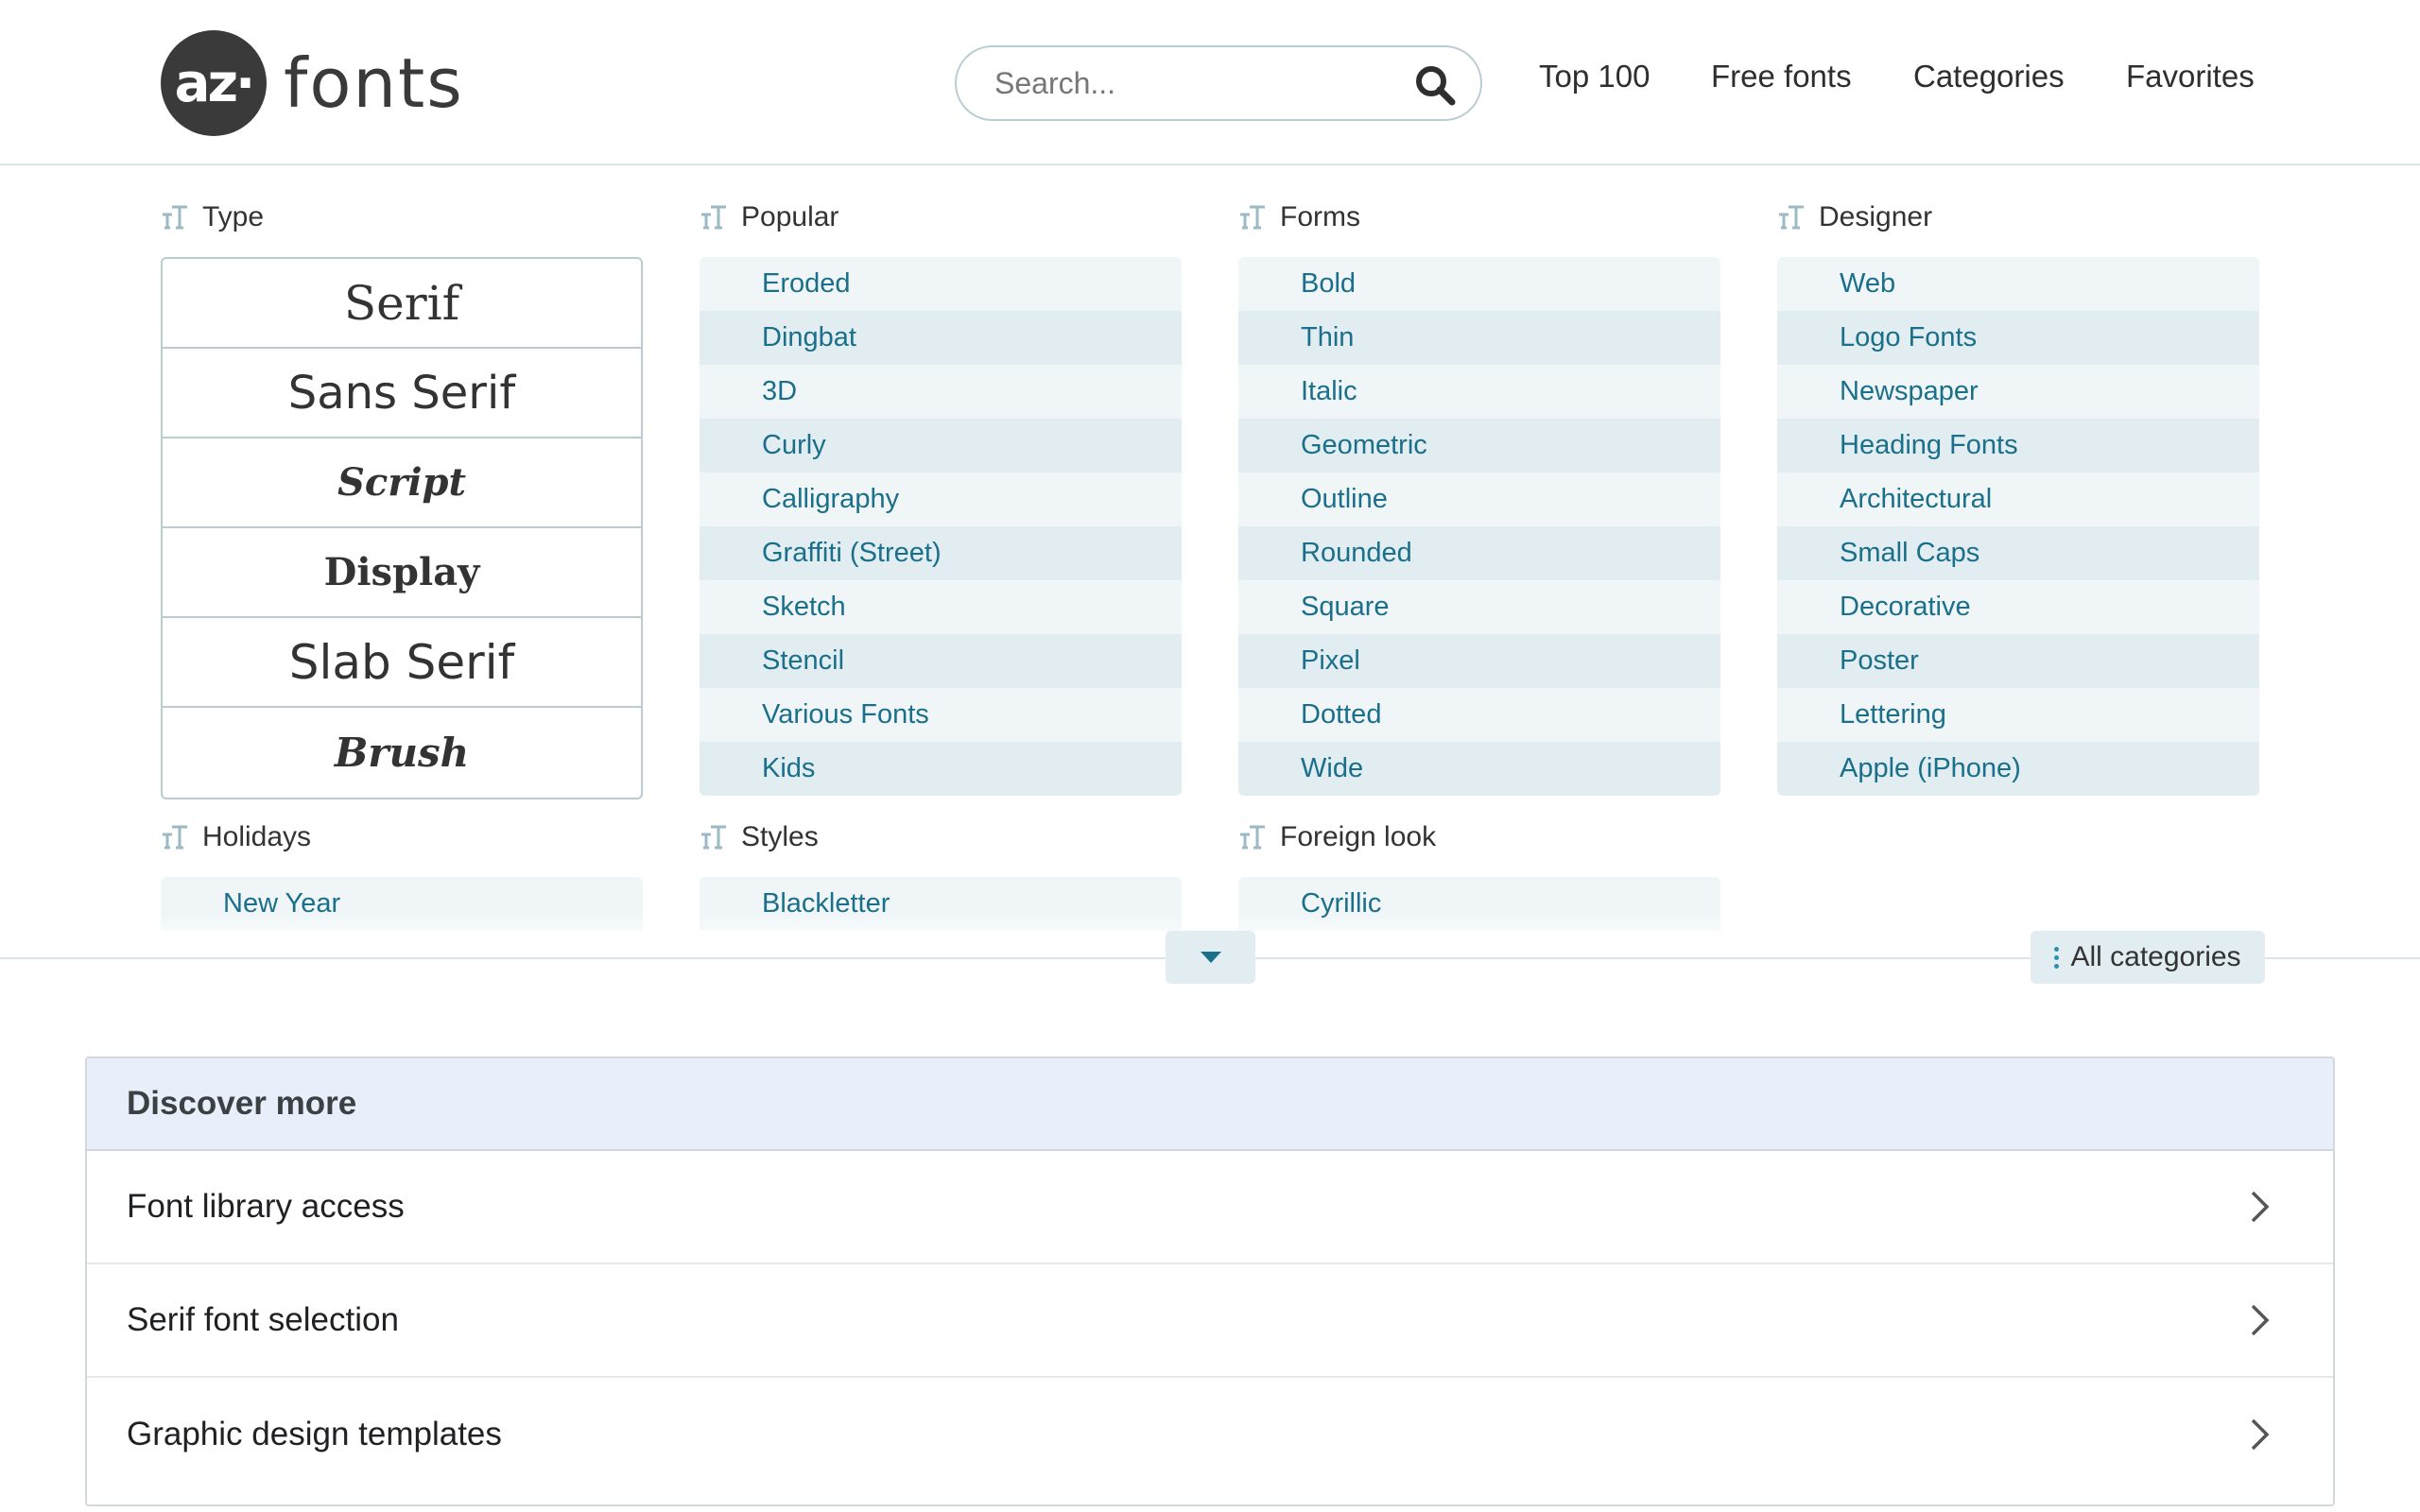 The width and height of the screenshot is (2420, 1512). What do you see at coordinates (2018, 769) in the screenshot?
I see `list-item: Apple (iPhone)` at bounding box center [2018, 769].